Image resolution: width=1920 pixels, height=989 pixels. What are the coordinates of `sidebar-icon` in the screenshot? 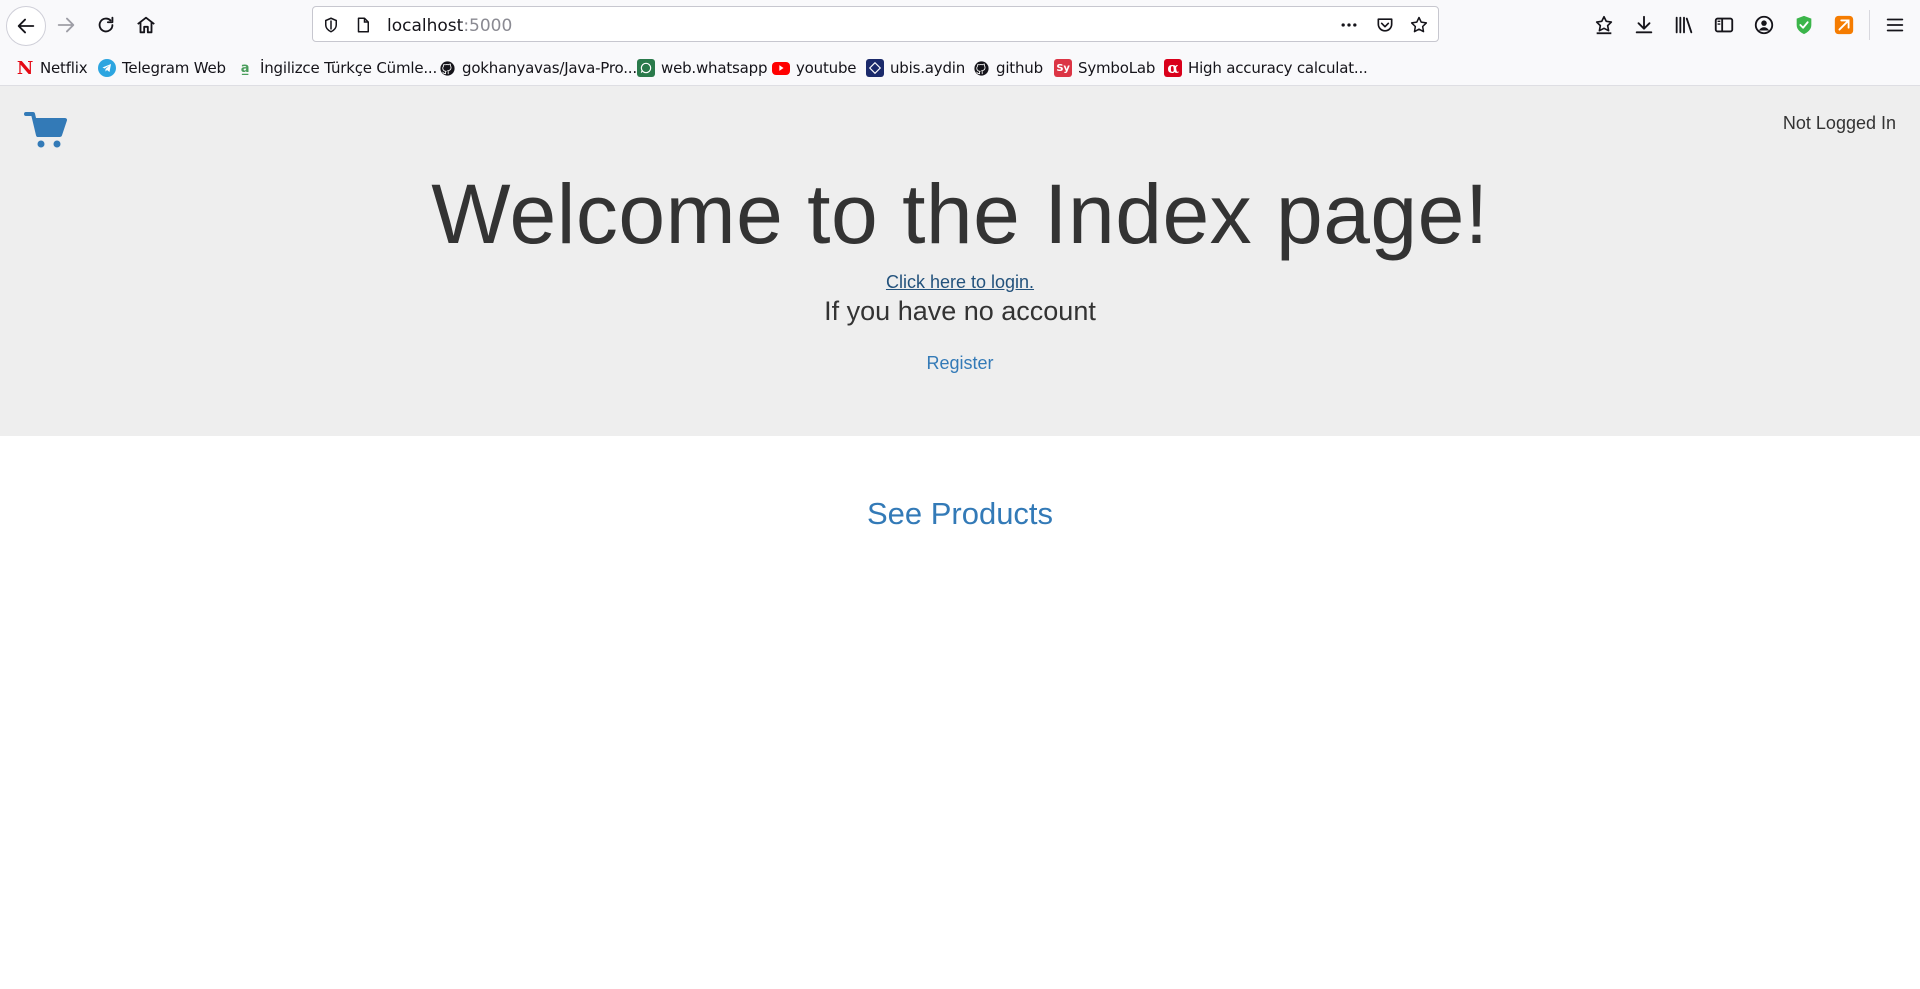 It's located at (1724, 25).